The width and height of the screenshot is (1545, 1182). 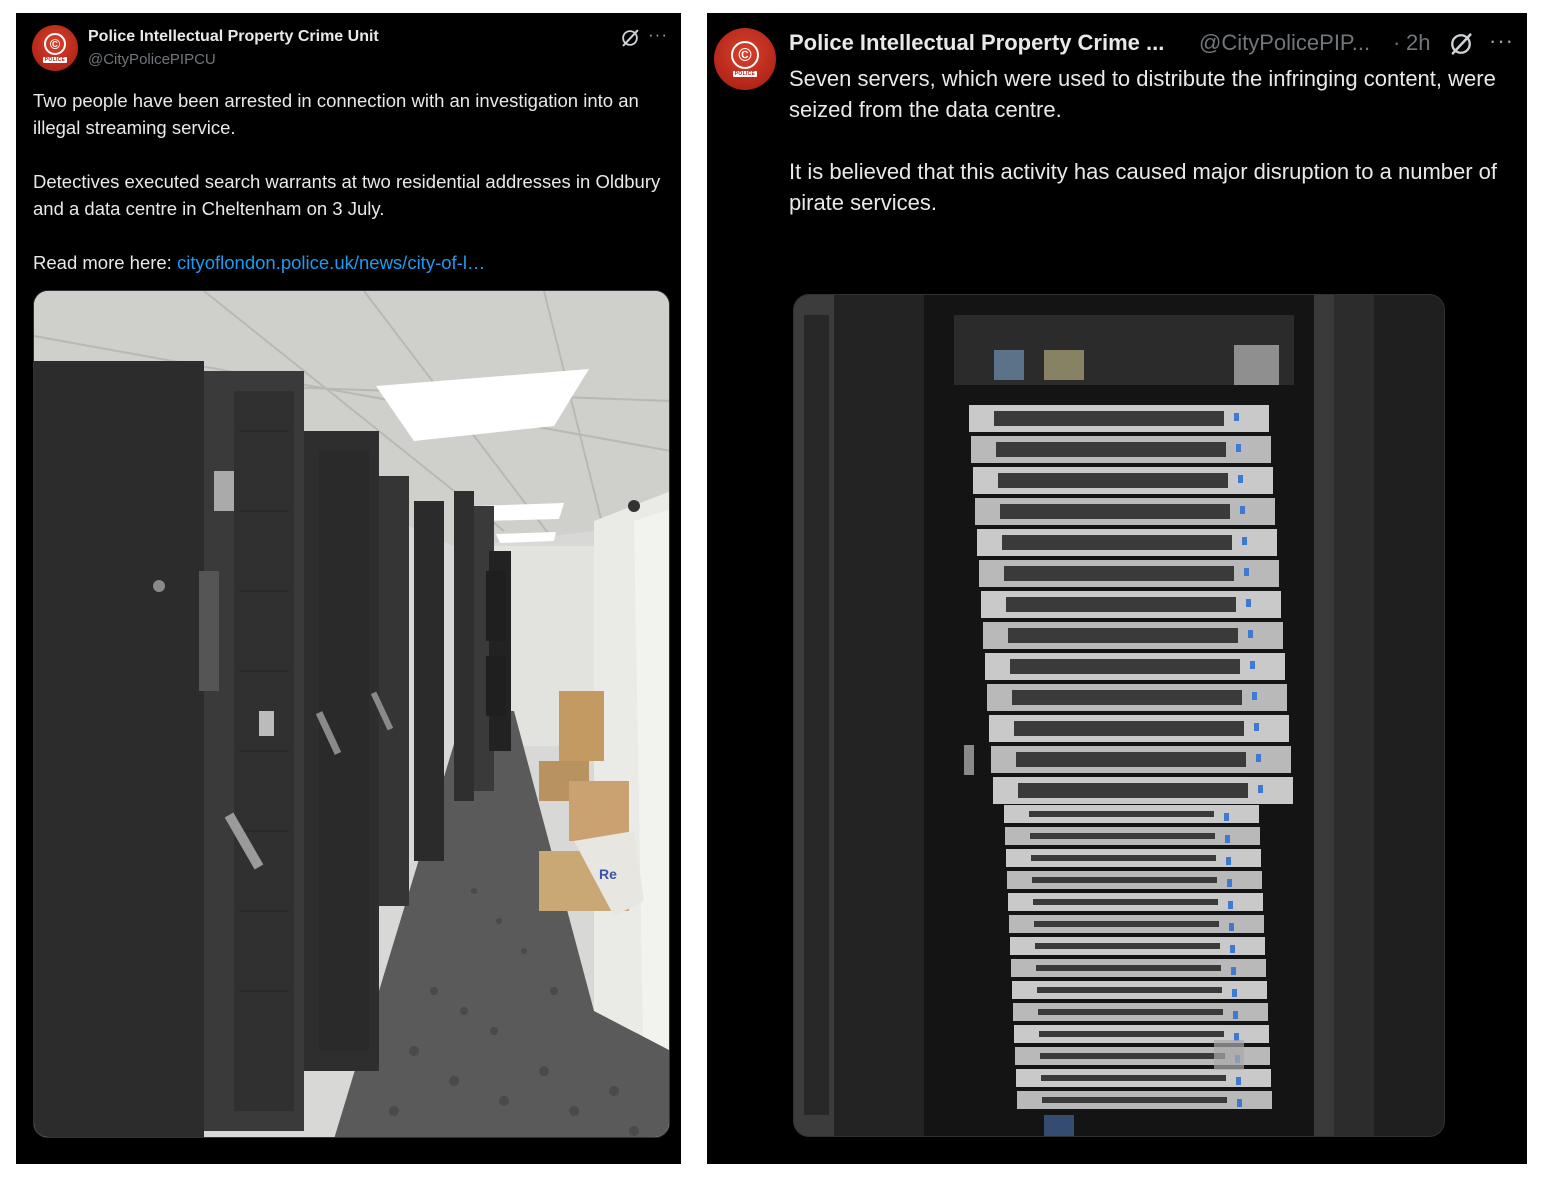 I want to click on bag-text: Re, so click(x=608, y=874).